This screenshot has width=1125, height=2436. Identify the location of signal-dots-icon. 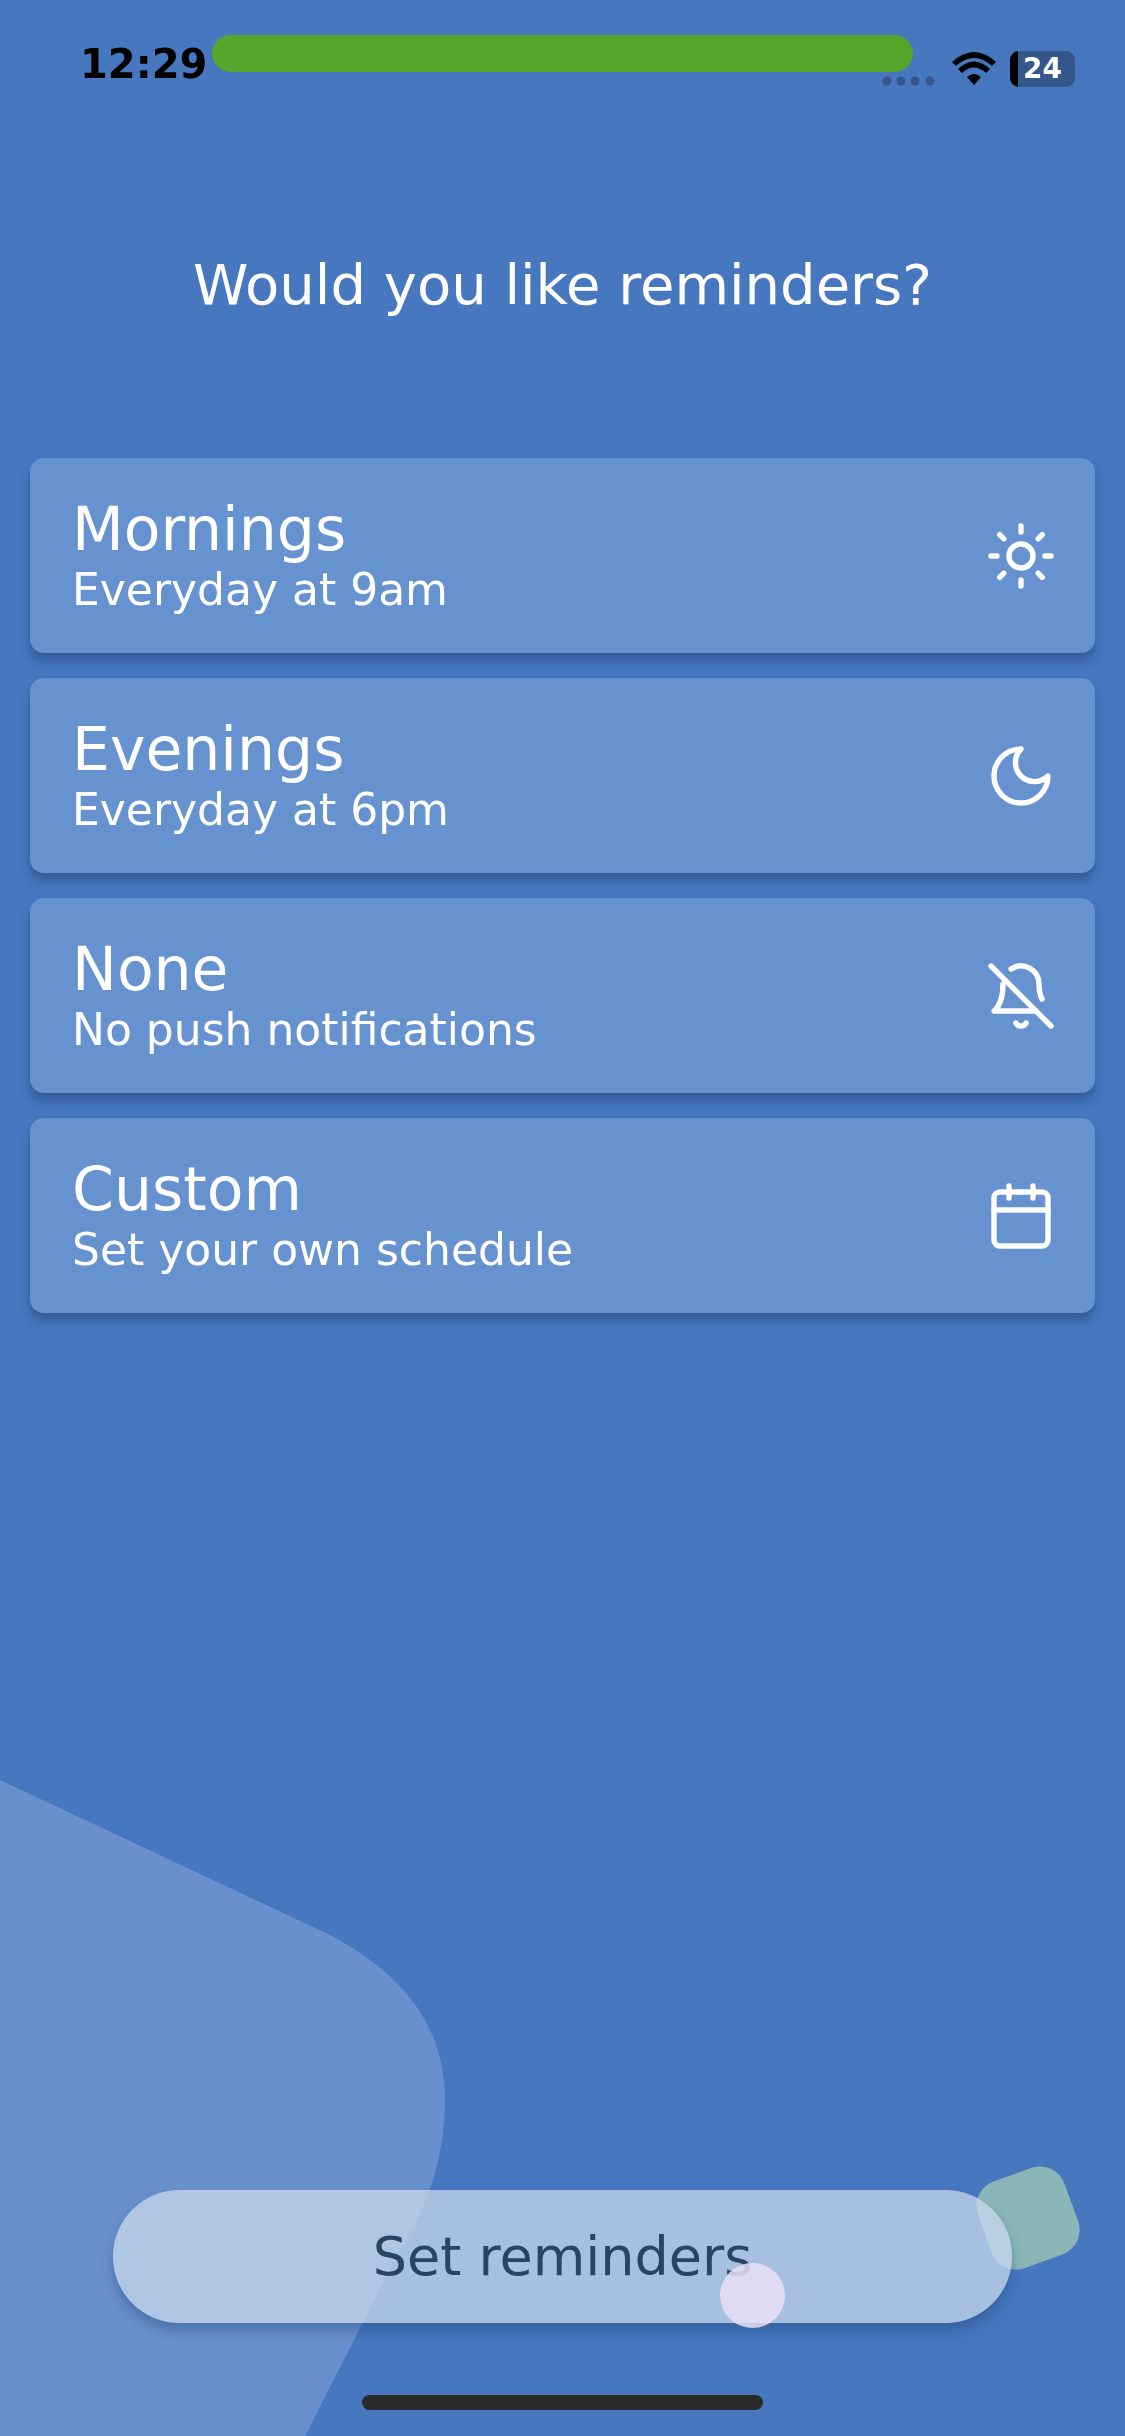
(909, 81).